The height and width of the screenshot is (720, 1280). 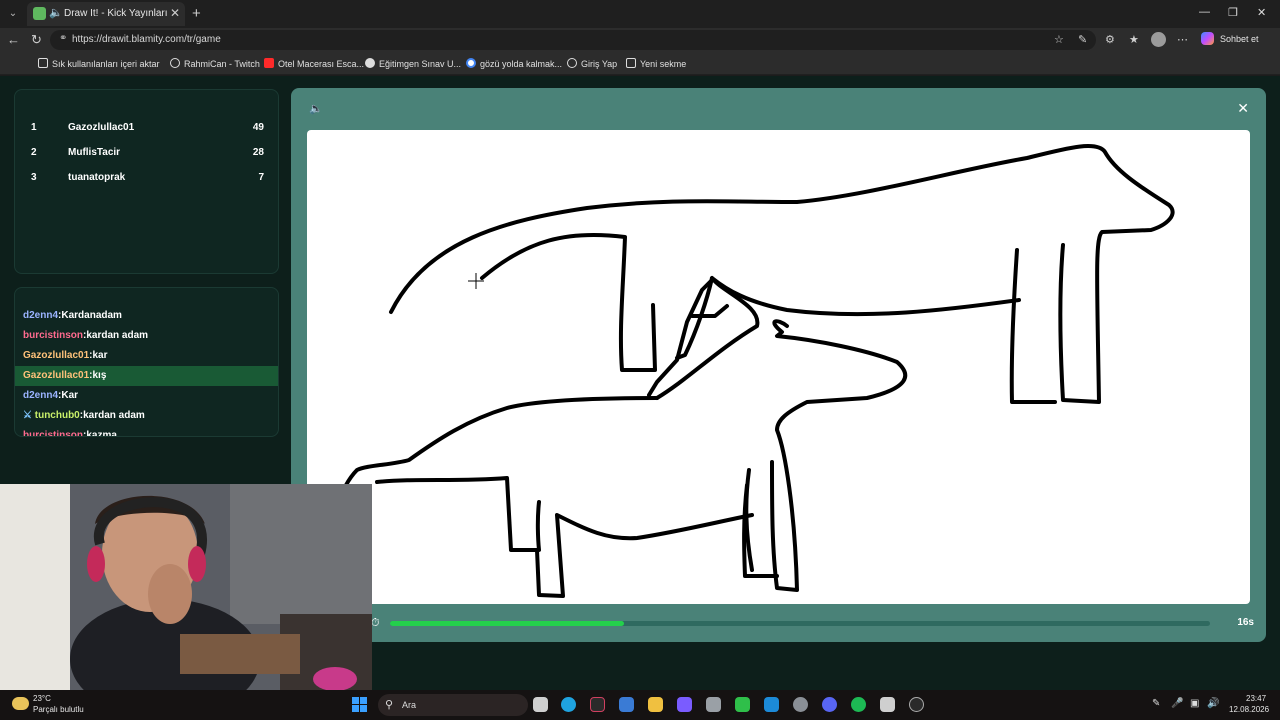 I want to click on favorite-star-icon: ☆, so click(x=1059, y=39).